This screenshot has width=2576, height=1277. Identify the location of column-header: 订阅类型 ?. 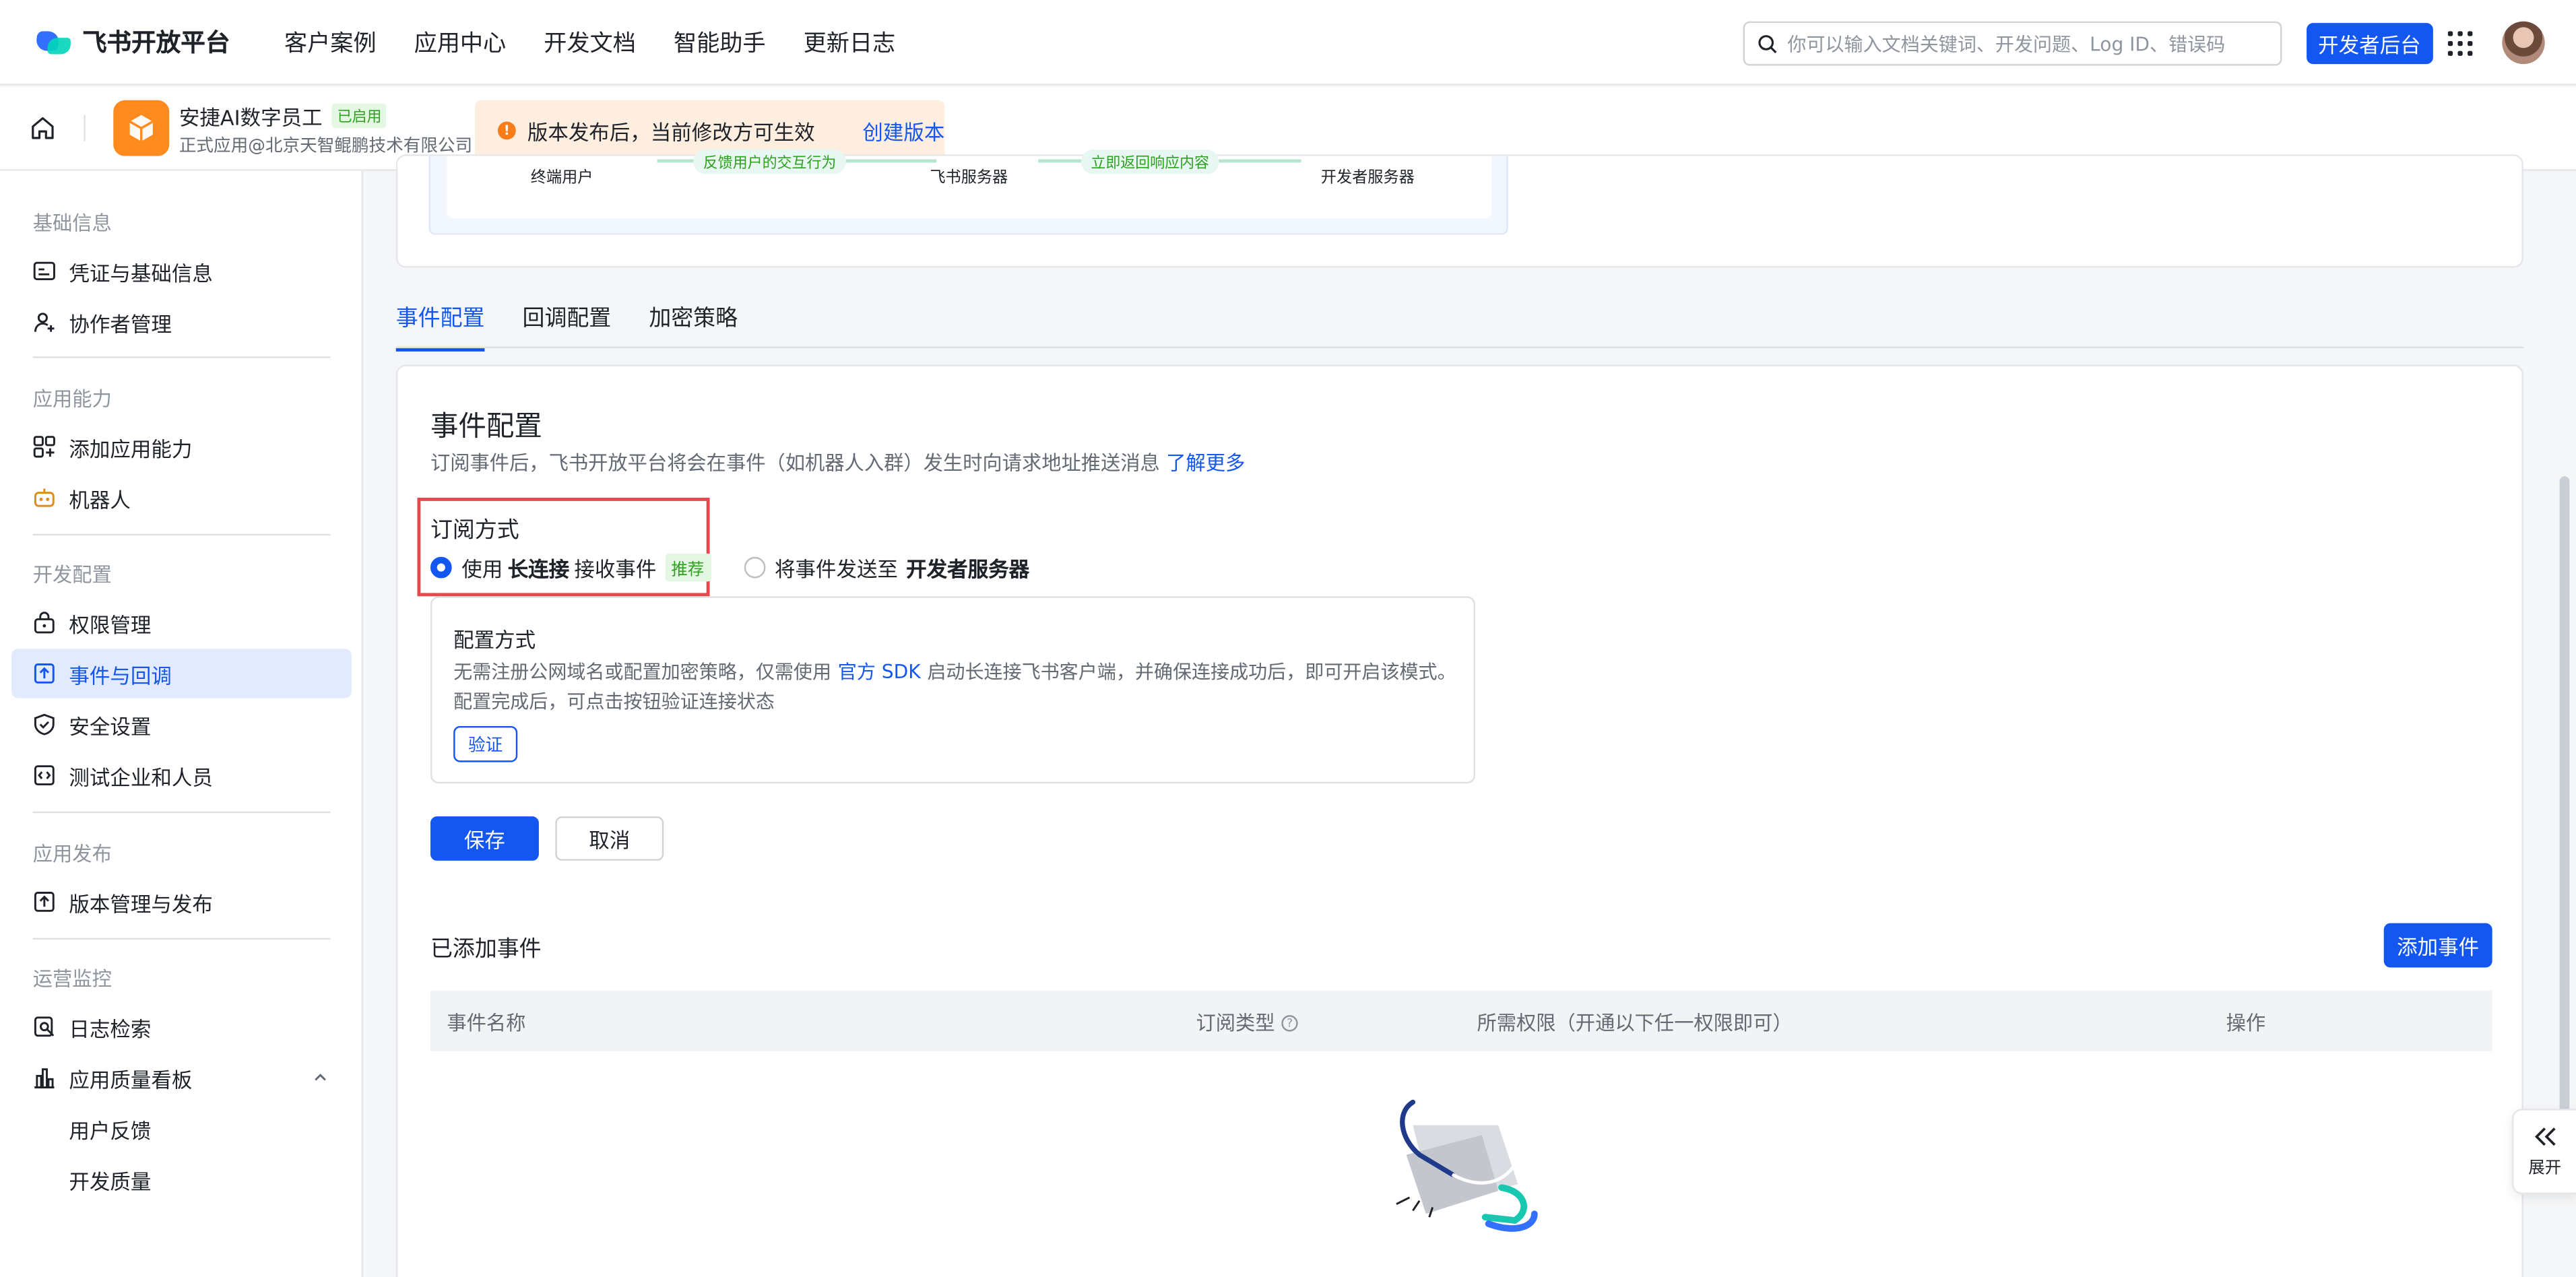
(1247, 1022).